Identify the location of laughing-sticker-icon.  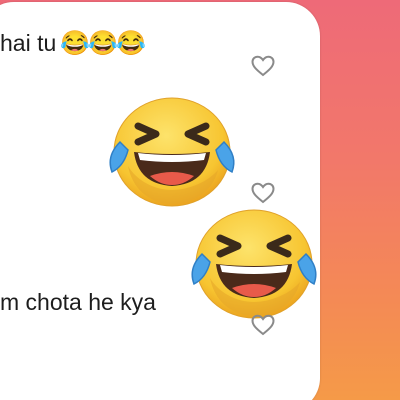
(252, 264).